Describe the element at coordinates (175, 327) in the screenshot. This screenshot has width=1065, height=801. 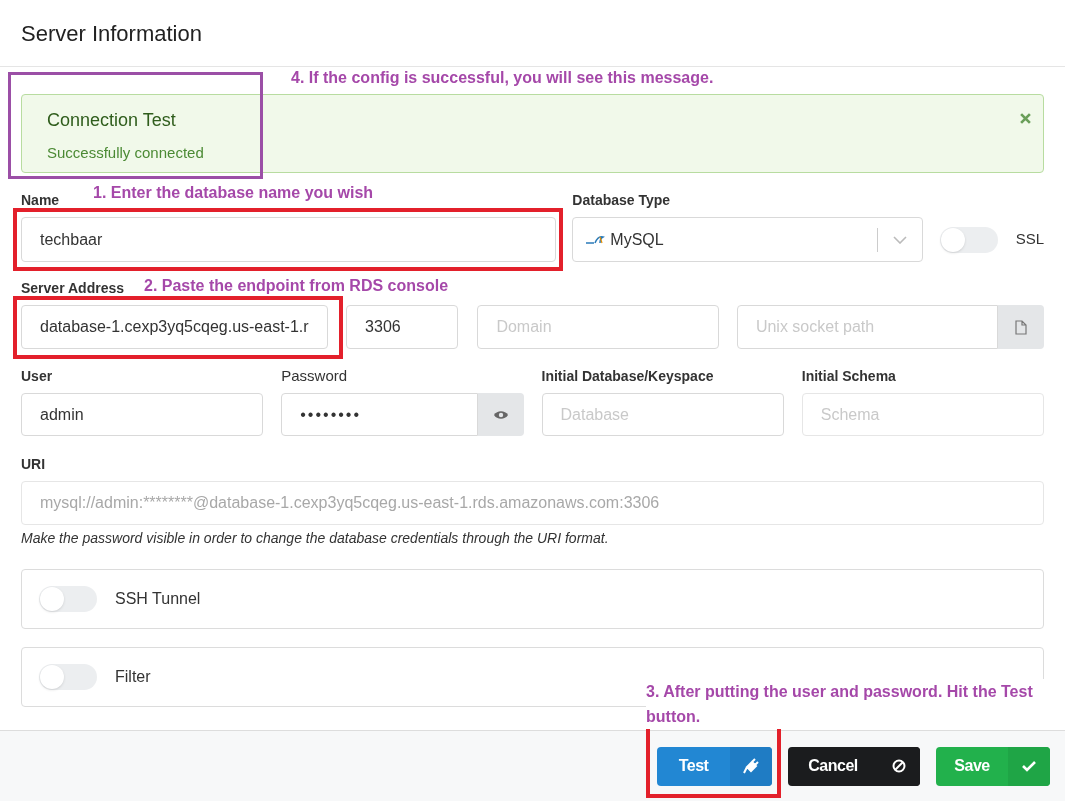
I see `server-address-field: database-1.cexp3yq5cqeg.us-east-1.r` at that location.